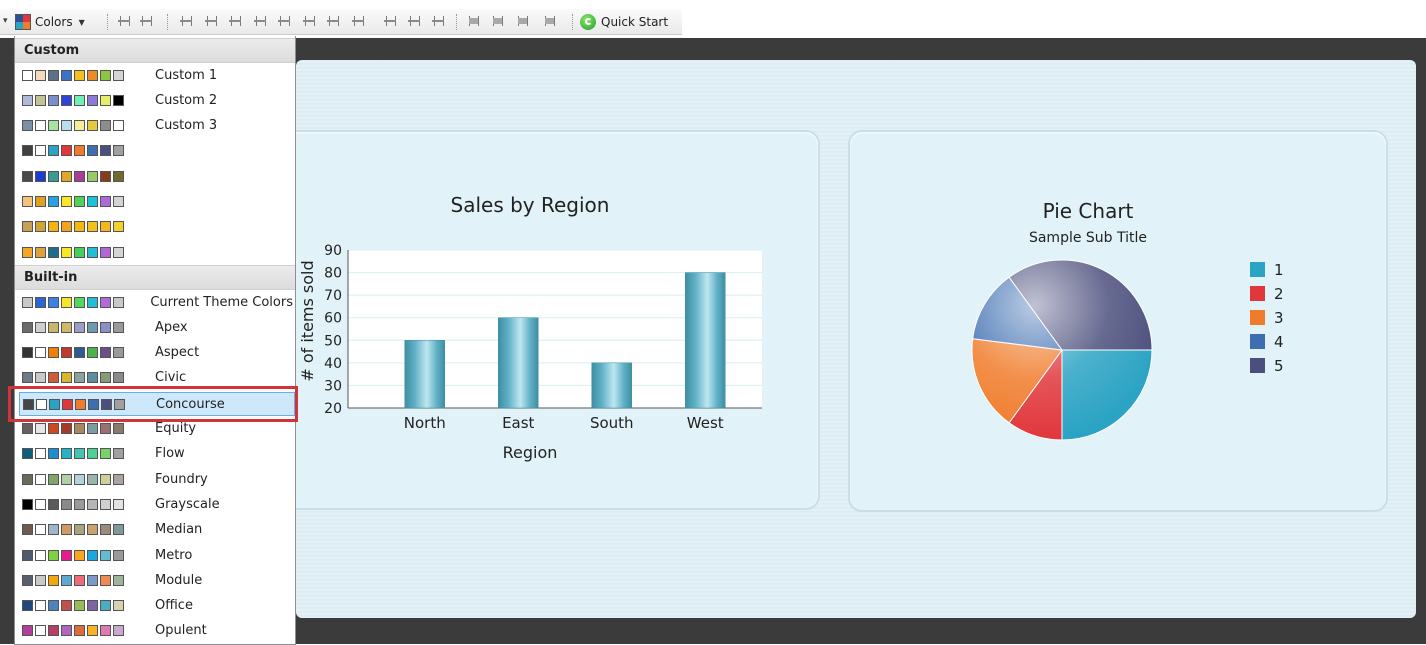  I want to click on same-size-icon, so click(438, 21).